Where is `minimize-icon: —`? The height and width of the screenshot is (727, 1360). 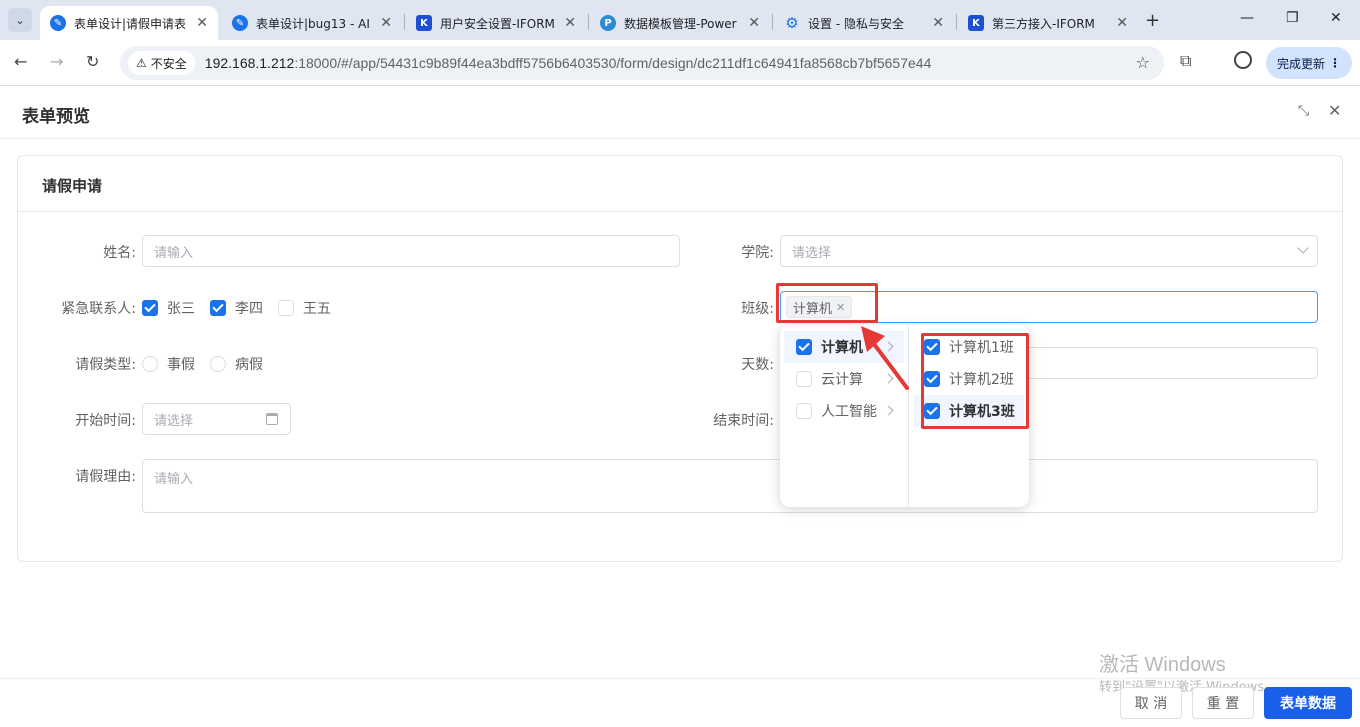
minimize-icon: — is located at coordinates (1247, 18).